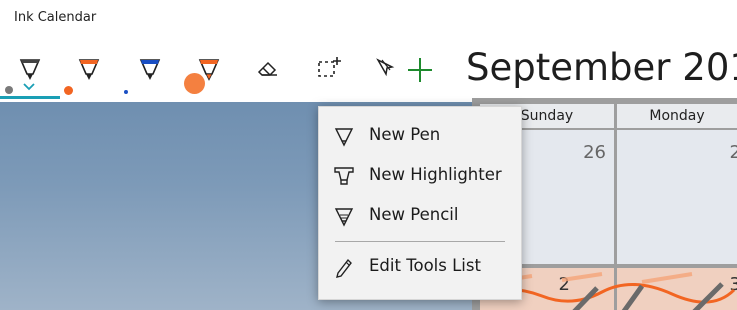 The width and height of the screenshot is (737, 310). I want to click on menu-item-new-highlighter: New Highlighter, so click(420, 175).